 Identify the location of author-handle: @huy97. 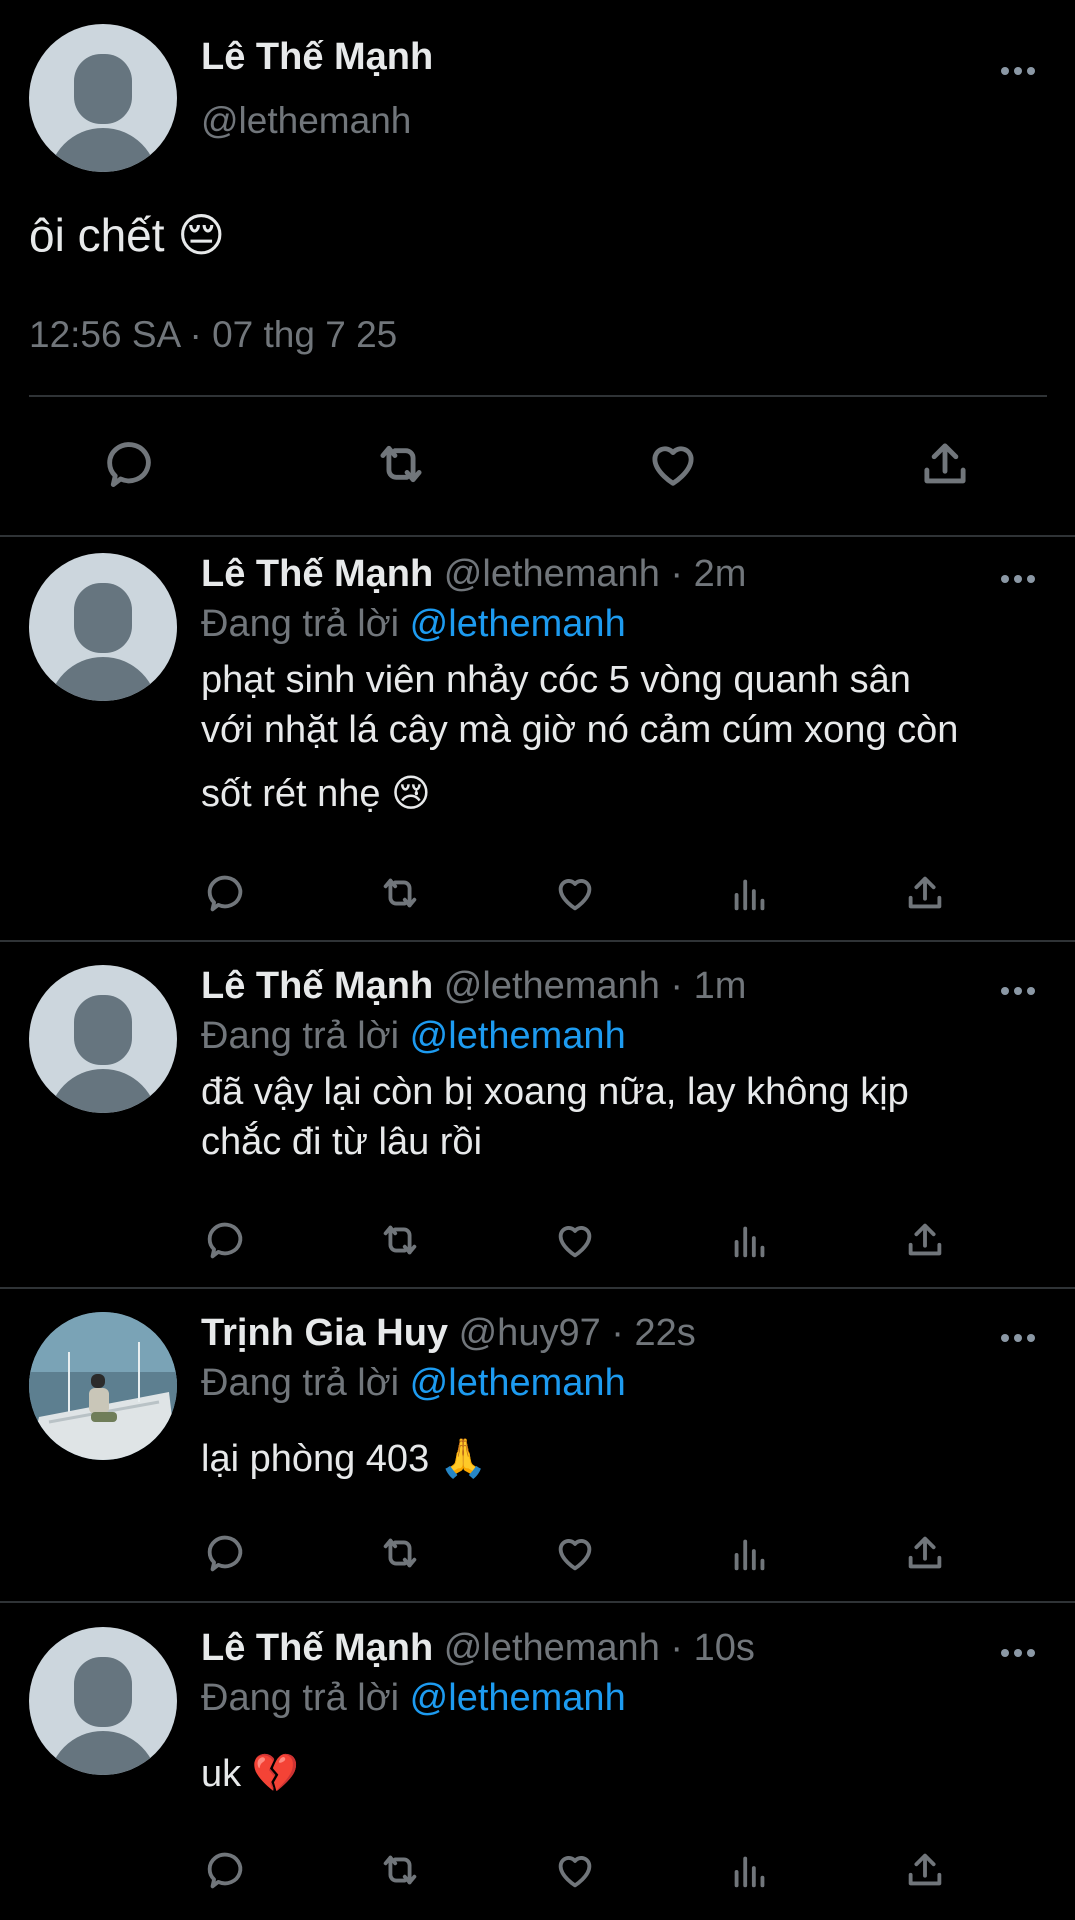
(530, 1333).